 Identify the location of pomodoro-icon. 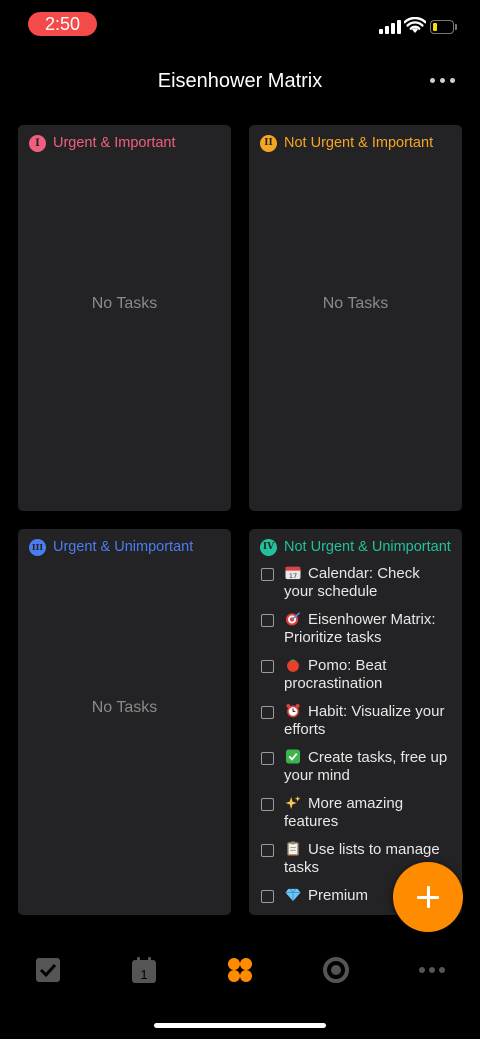
(336, 970).